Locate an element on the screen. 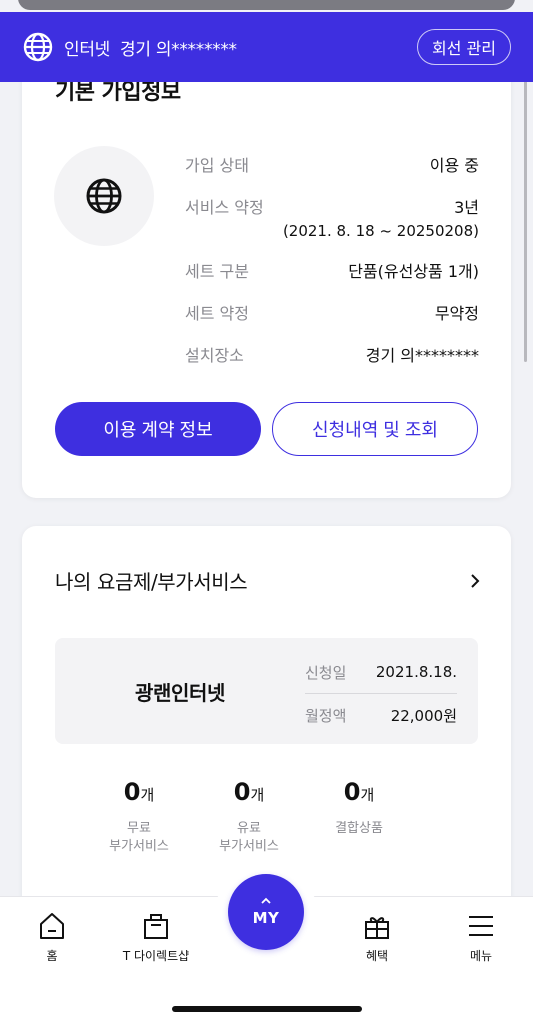  monthly-fee-value: 22,000원 is located at coordinates (423, 715).